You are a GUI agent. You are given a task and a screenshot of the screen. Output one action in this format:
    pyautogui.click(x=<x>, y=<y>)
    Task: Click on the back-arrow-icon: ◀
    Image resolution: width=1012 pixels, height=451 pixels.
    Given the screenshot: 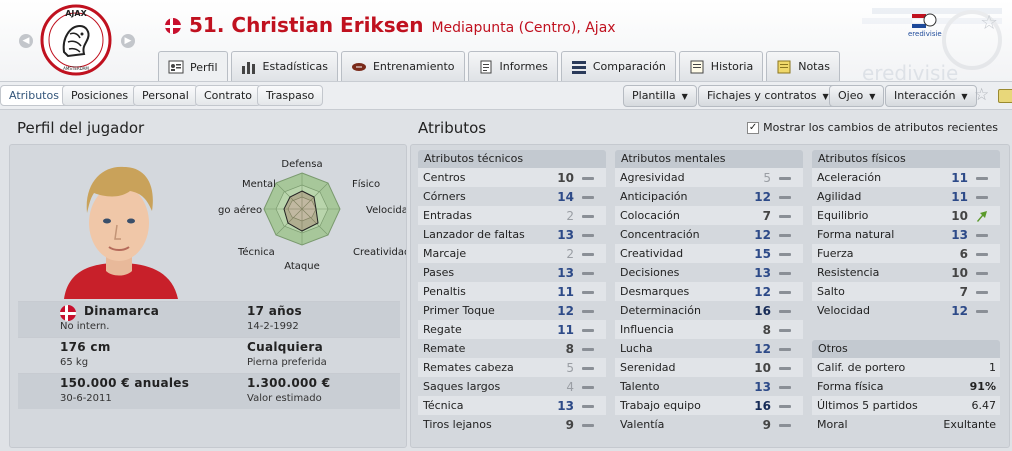 What is the action you would take?
    pyautogui.click(x=26, y=41)
    